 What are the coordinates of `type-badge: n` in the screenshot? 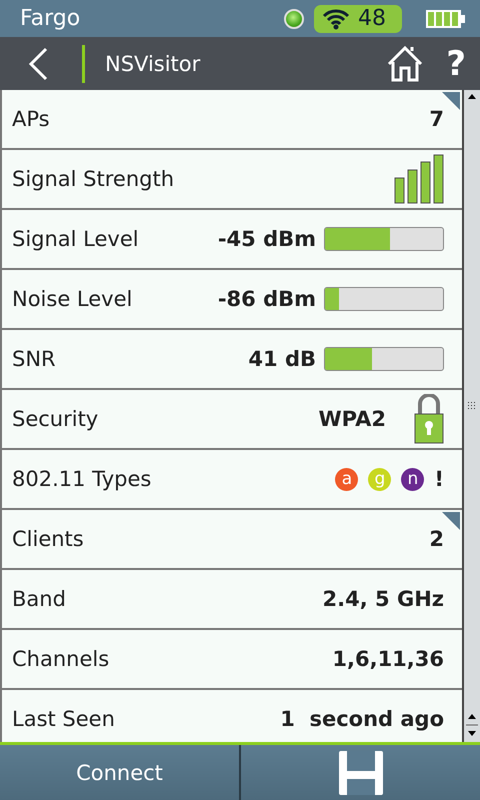 It's located at (412, 479).